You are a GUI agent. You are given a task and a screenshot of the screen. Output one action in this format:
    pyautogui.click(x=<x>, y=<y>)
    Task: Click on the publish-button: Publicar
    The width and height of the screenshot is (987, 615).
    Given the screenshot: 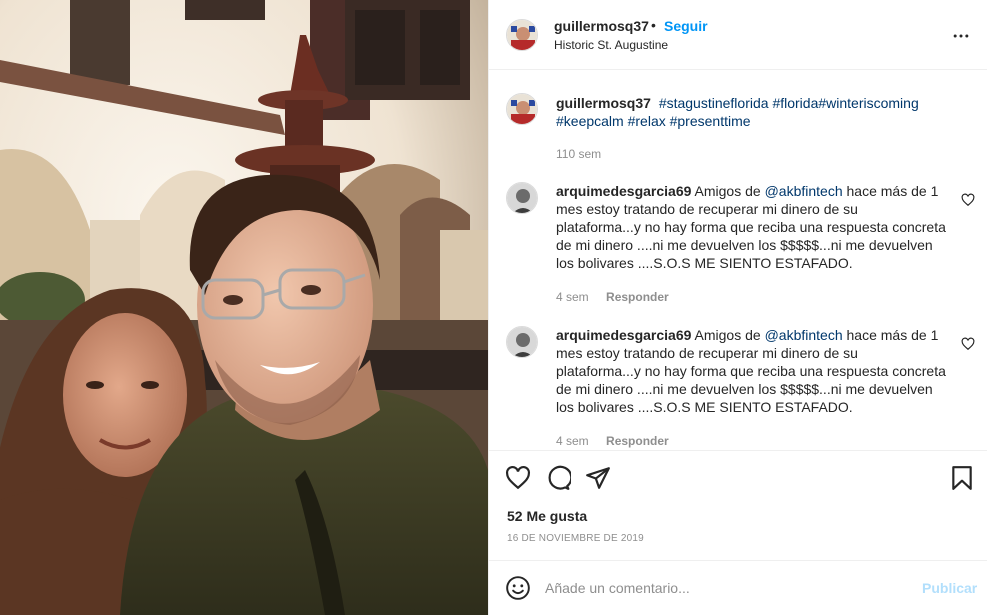 What is the action you would take?
    pyautogui.click(x=949, y=588)
    